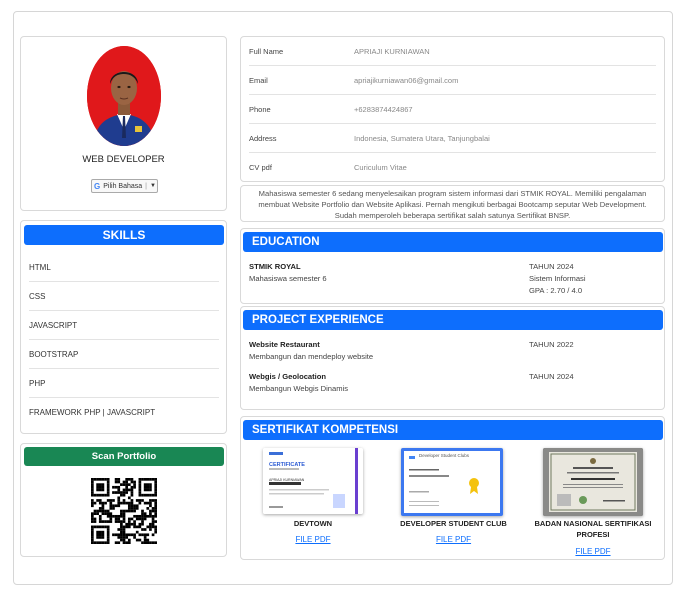  What do you see at coordinates (551, 344) in the screenshot?
I see `project-year: TAHUN 2022` at bounding box center [551, 344].